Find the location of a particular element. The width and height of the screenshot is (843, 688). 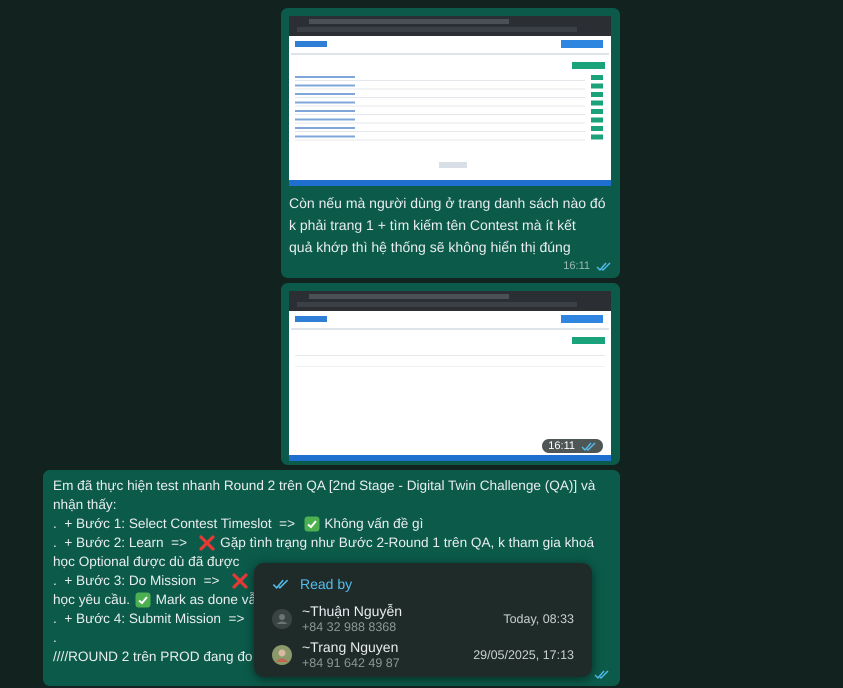

message-text: . + Bước 4: Submit Mission => is located at coordinates (148, 619).